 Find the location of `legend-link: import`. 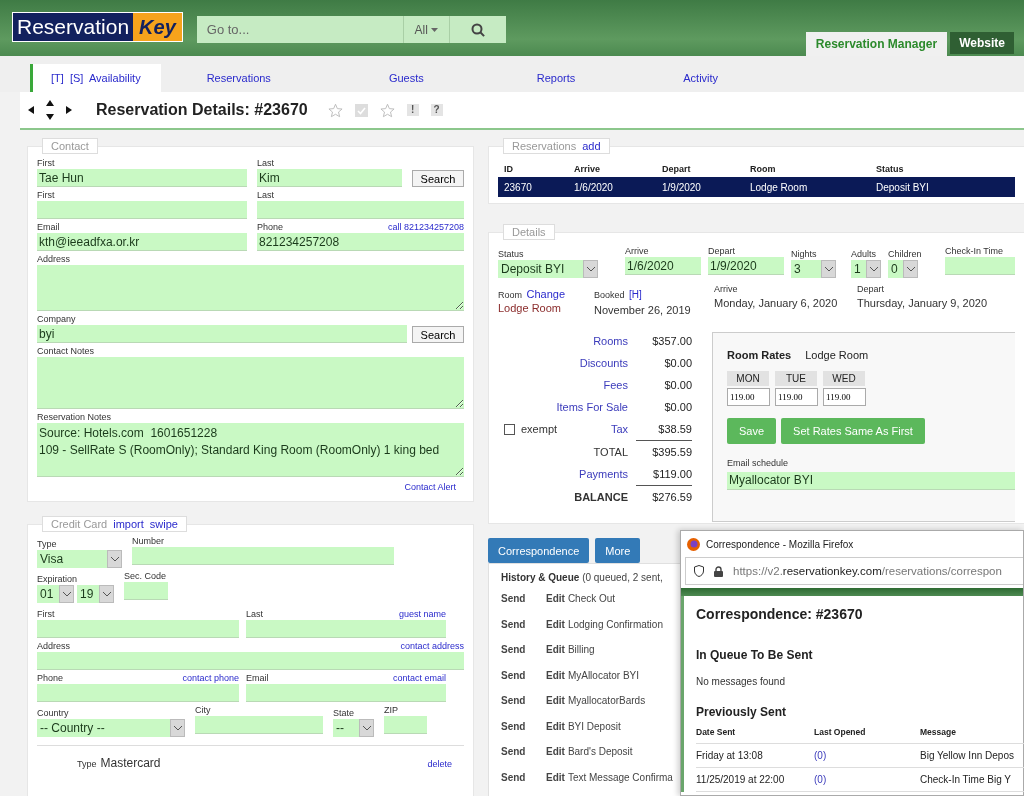

legend-link: import is located at coordinates (128, 524).